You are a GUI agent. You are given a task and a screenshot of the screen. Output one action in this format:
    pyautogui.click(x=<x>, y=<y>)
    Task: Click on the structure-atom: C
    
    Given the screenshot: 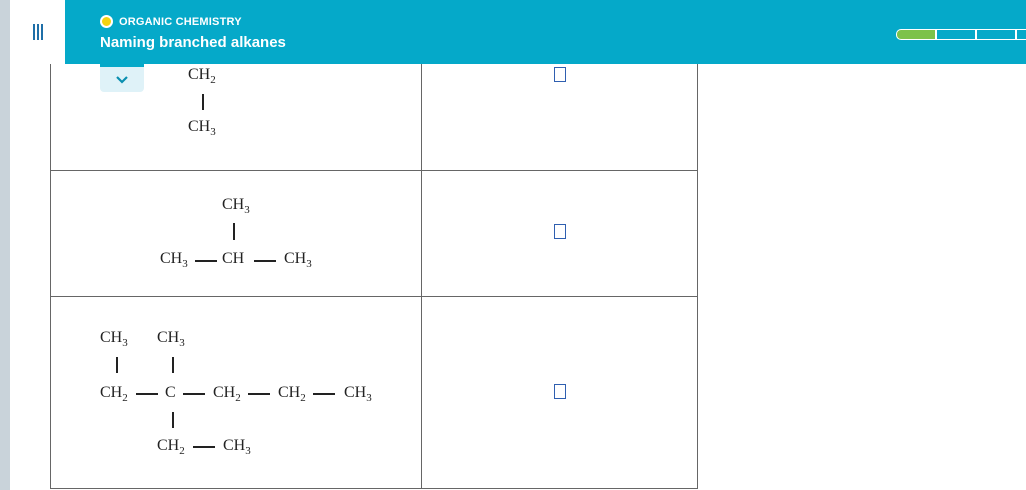 What is the action you would take?
    pyautogui.click(x=170, y=392)
    